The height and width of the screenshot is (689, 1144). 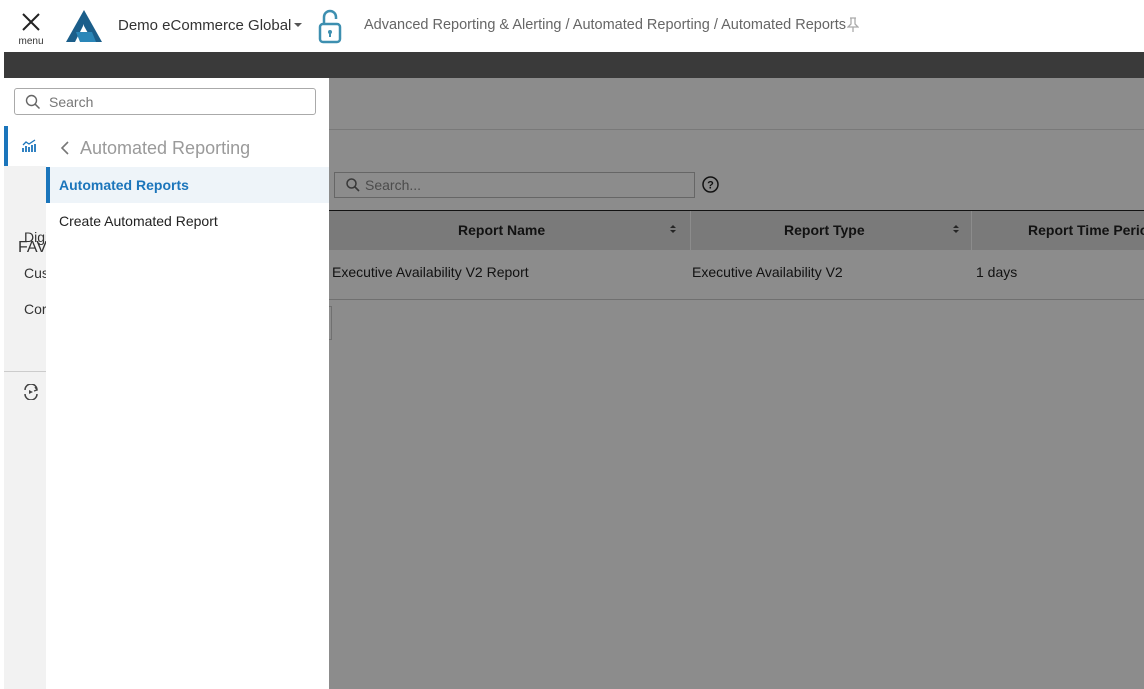 I want to click on nav-panel-title: Automated Reporting, so click(x=165, y=148).